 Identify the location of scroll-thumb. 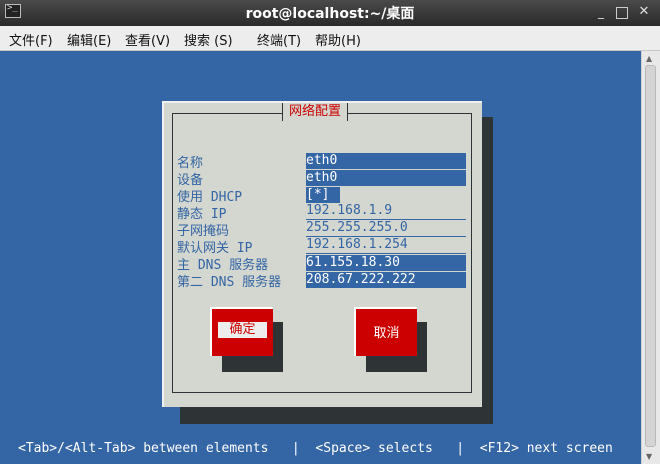
(650, 256).